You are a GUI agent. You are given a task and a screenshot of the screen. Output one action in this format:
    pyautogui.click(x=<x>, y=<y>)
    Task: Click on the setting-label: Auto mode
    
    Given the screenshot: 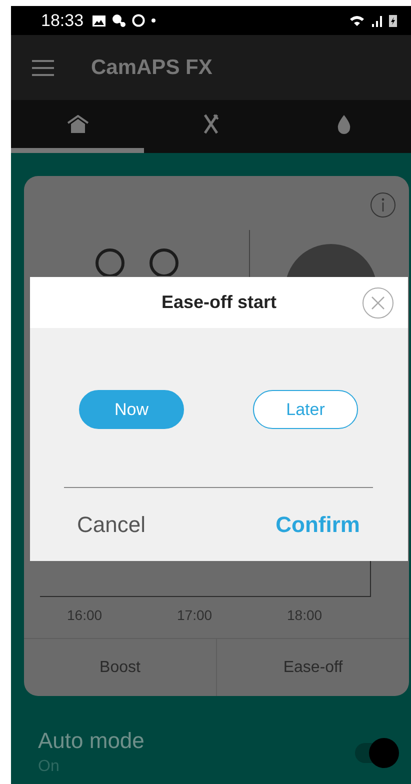 What is the action you would take?
    pyautogui.click(x=92, y=741)
    